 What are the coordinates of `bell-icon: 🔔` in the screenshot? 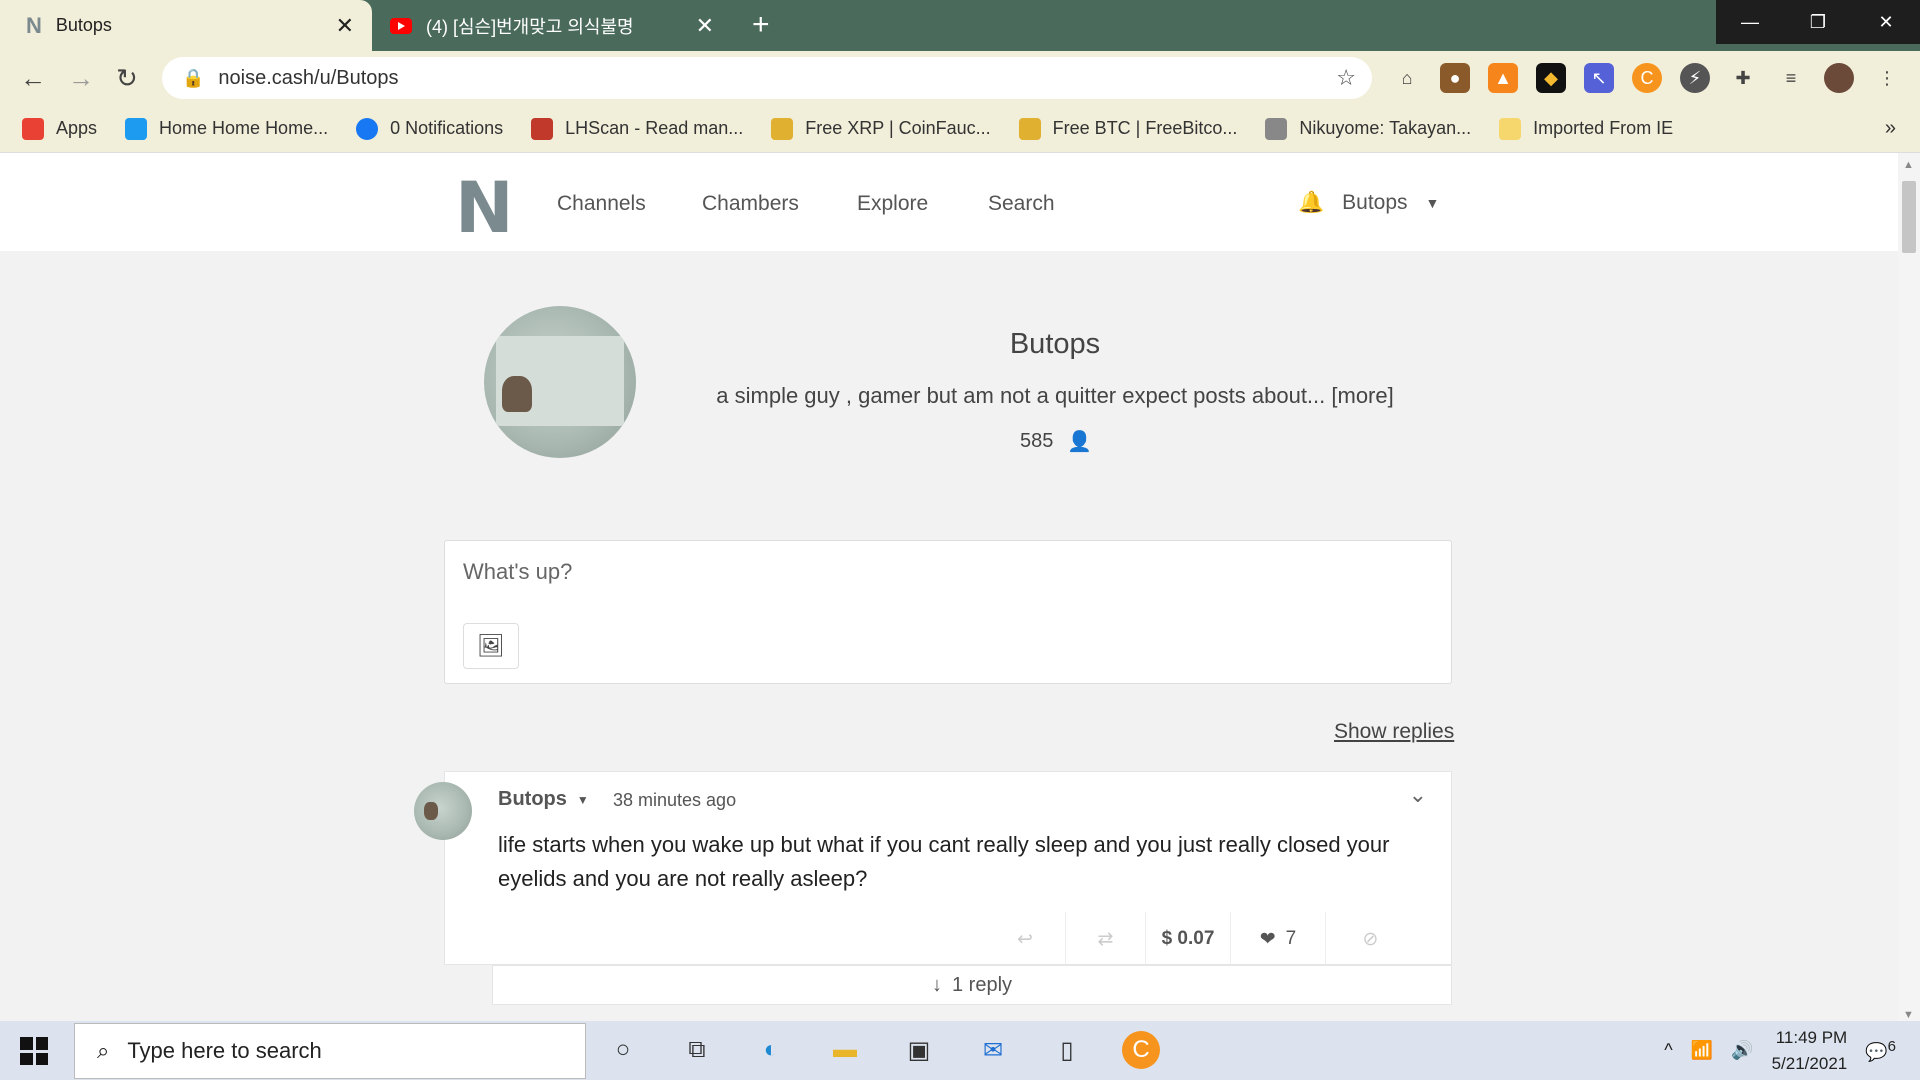 It's located at (1311, 203).